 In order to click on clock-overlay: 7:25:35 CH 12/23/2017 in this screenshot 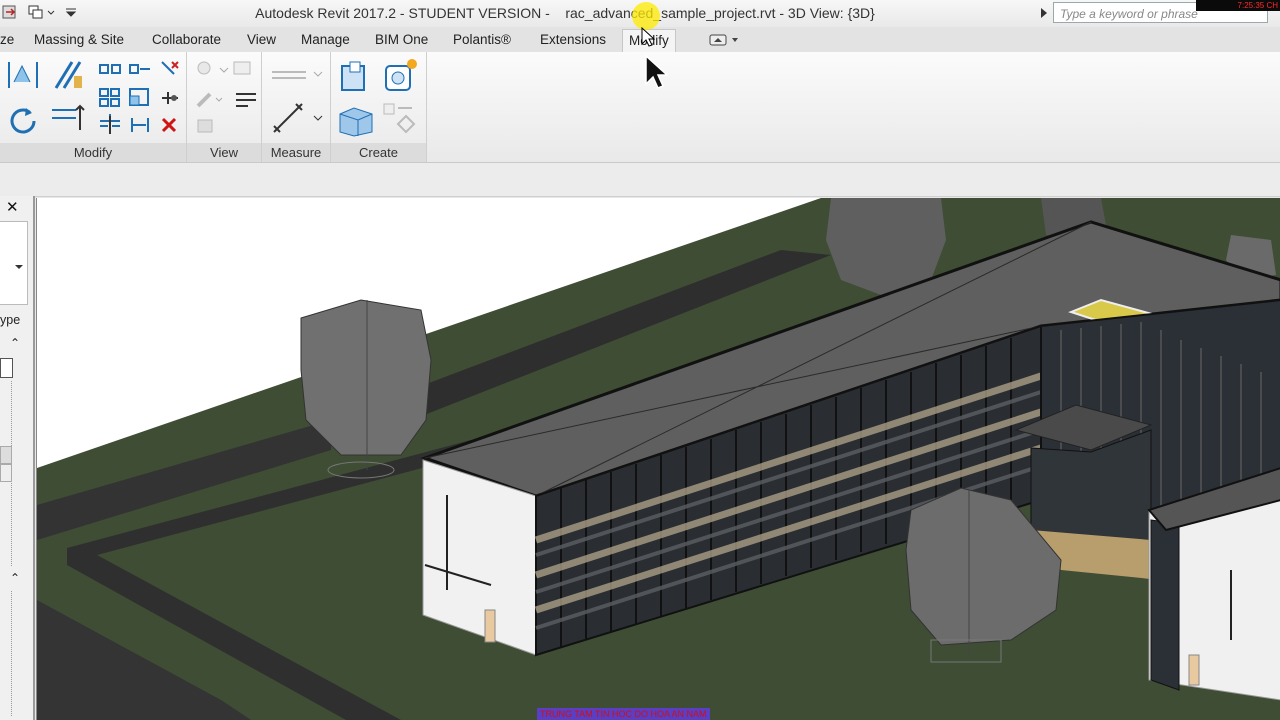, I will do `click(1238, 5)`.